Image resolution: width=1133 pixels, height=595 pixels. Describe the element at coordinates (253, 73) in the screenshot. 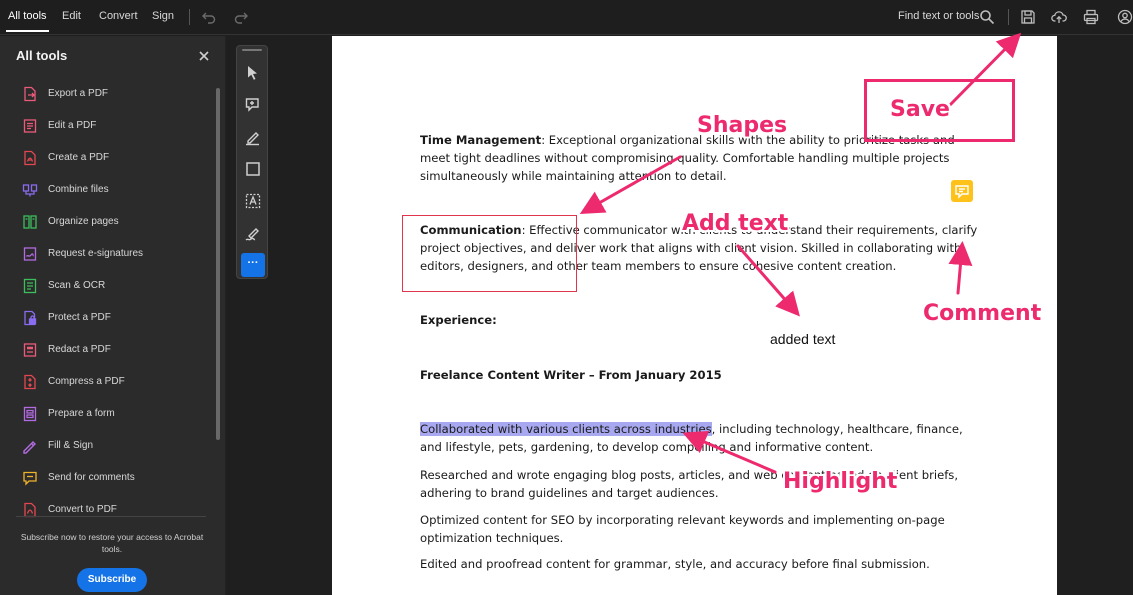

I see `select-cursor-icon` at that location.